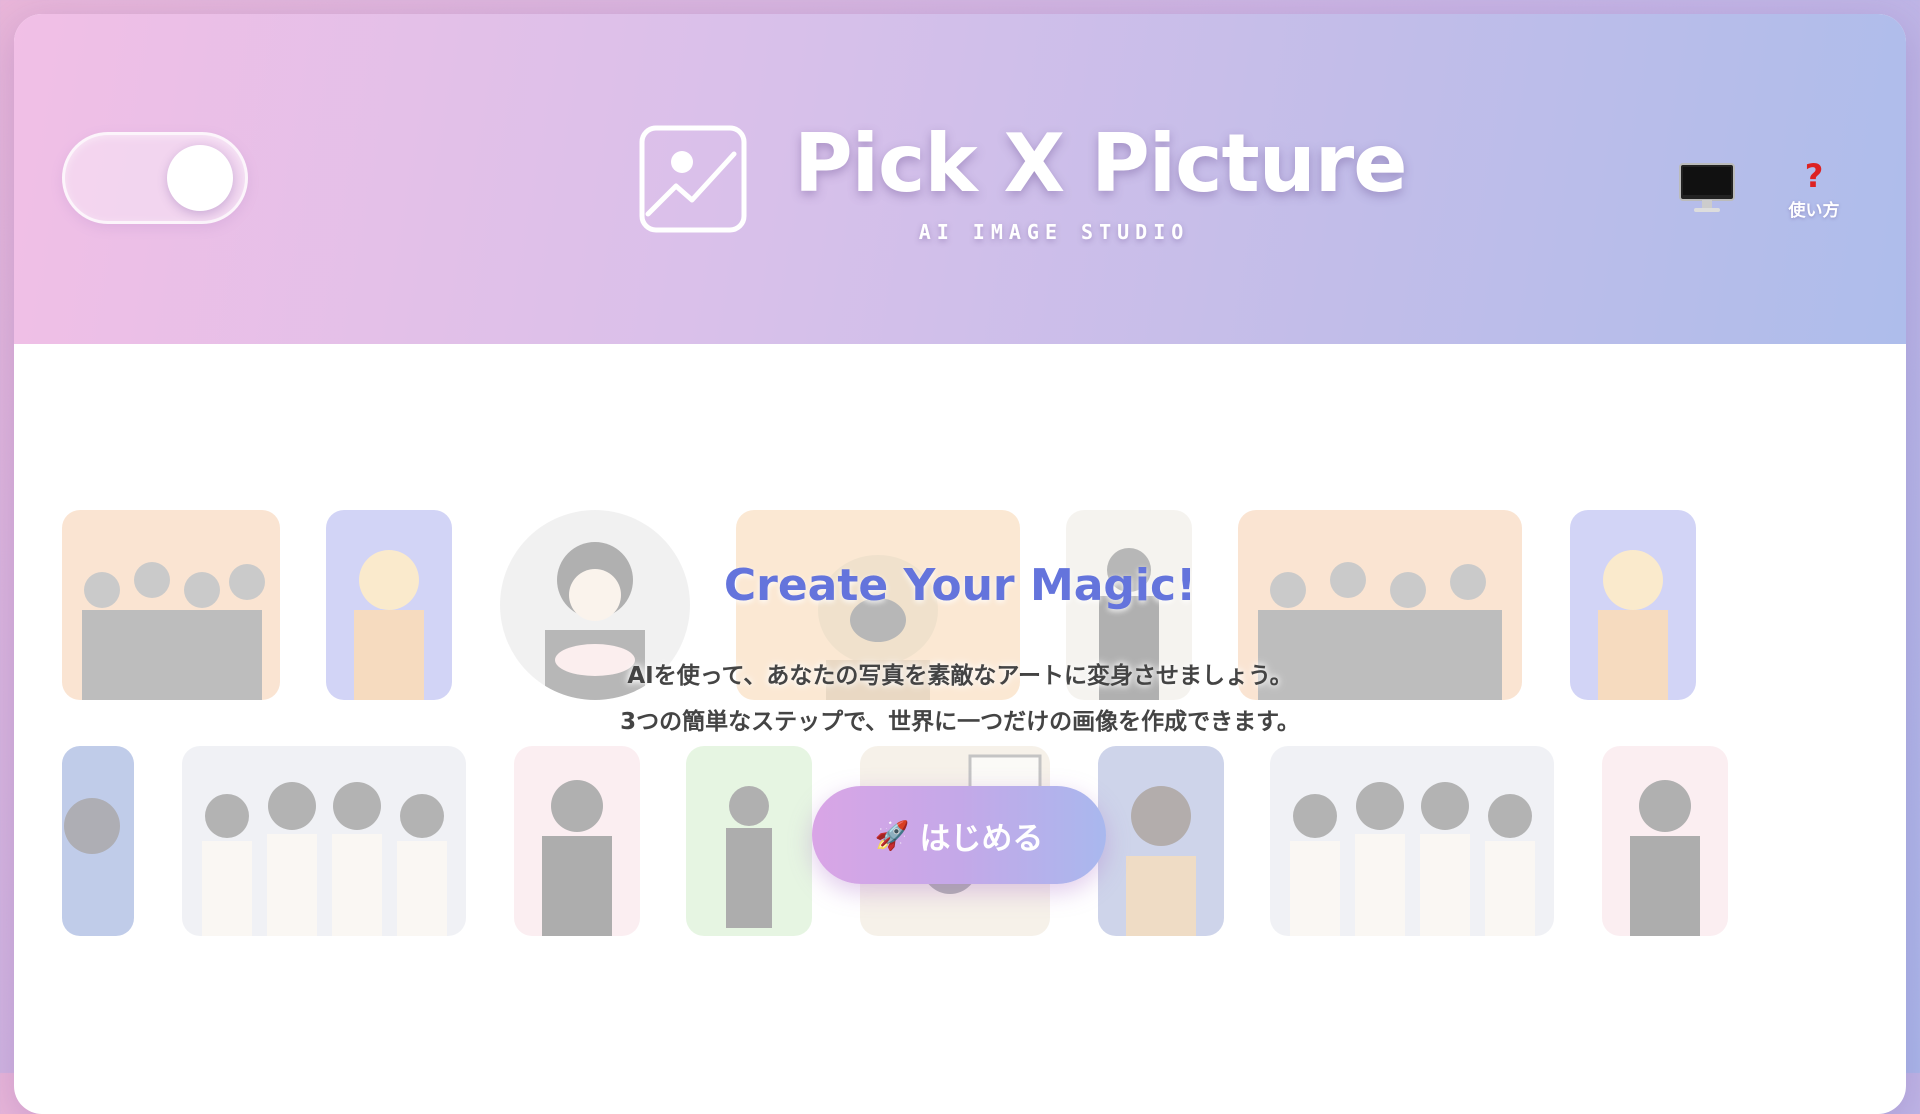  What do you see at coordinates (1814, 176) in the screenshot?
I see `question-icon: ?` at bounding box center [1814, 176].